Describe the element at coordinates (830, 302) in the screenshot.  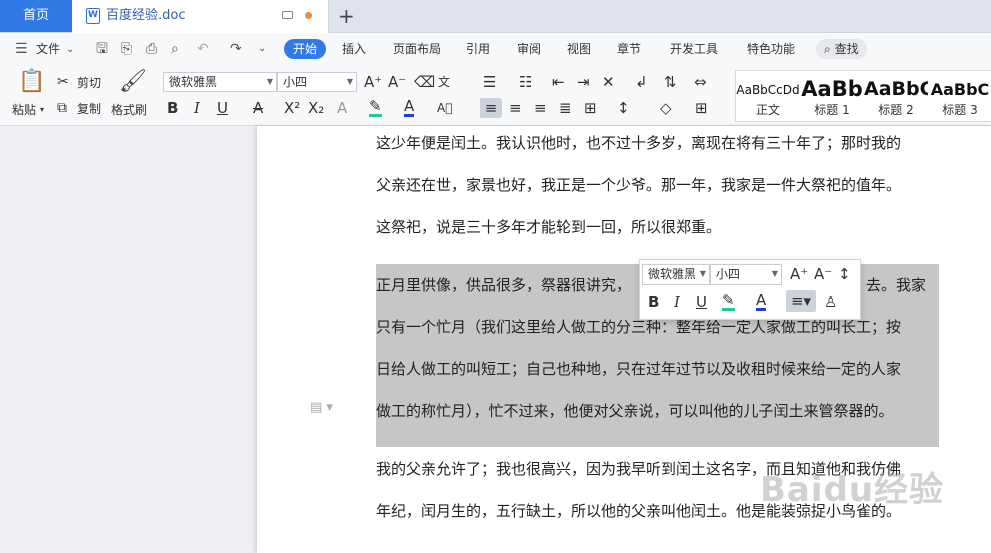
I see `format-painter-icon: ♙` at that location.